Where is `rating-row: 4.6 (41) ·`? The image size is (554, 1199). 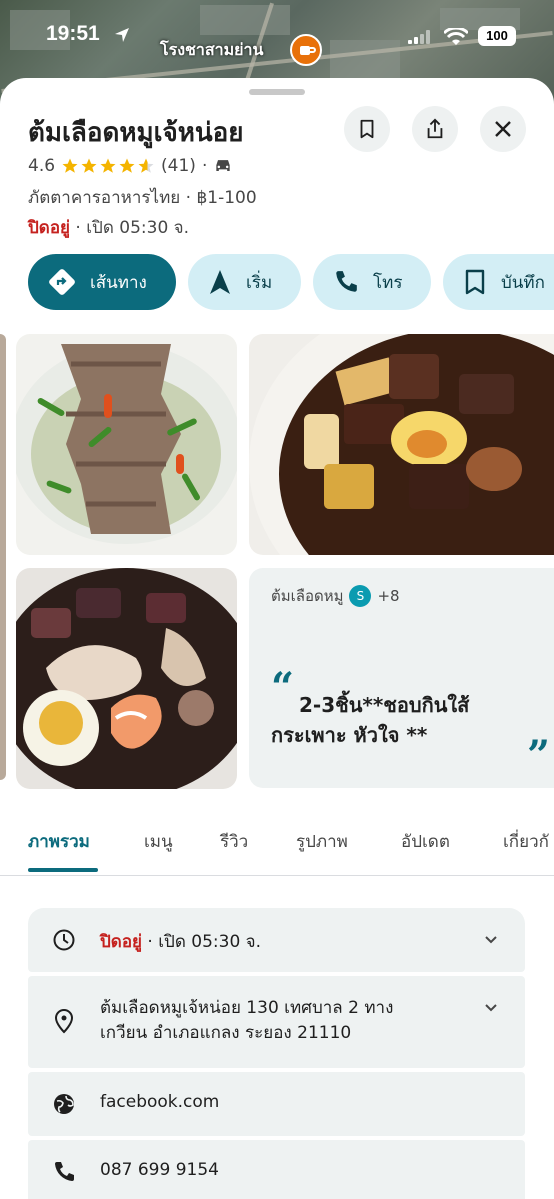 rating-row: 4.6 (41) · is located at coordinates (130, 166).